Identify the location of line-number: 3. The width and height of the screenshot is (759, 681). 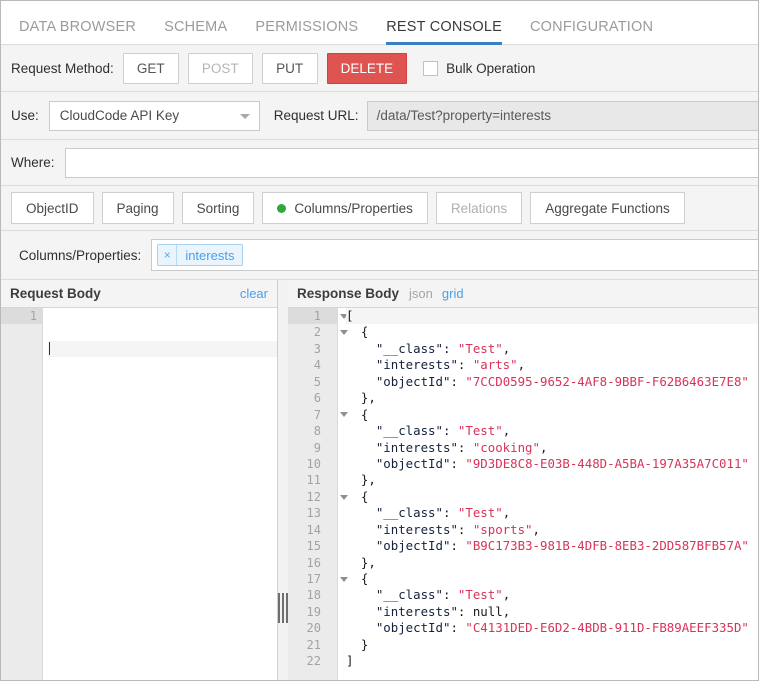
(317, 348).